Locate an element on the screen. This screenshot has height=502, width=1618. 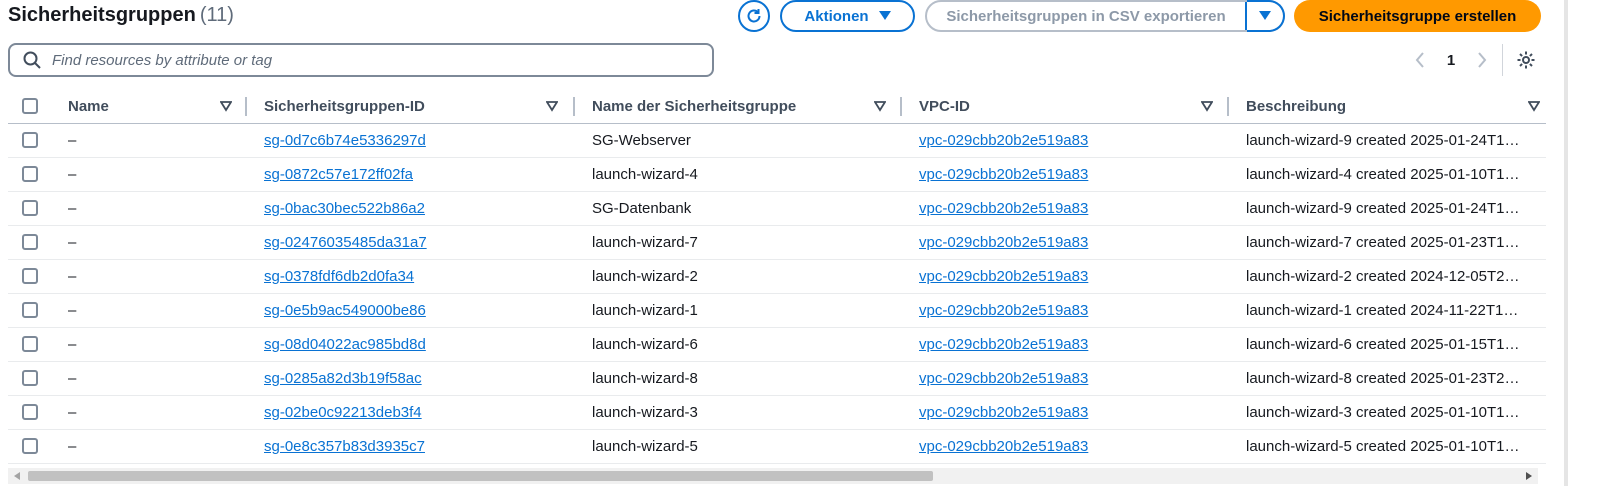
column-header-description: Beschreibung is located at coordinates (1396, 106).